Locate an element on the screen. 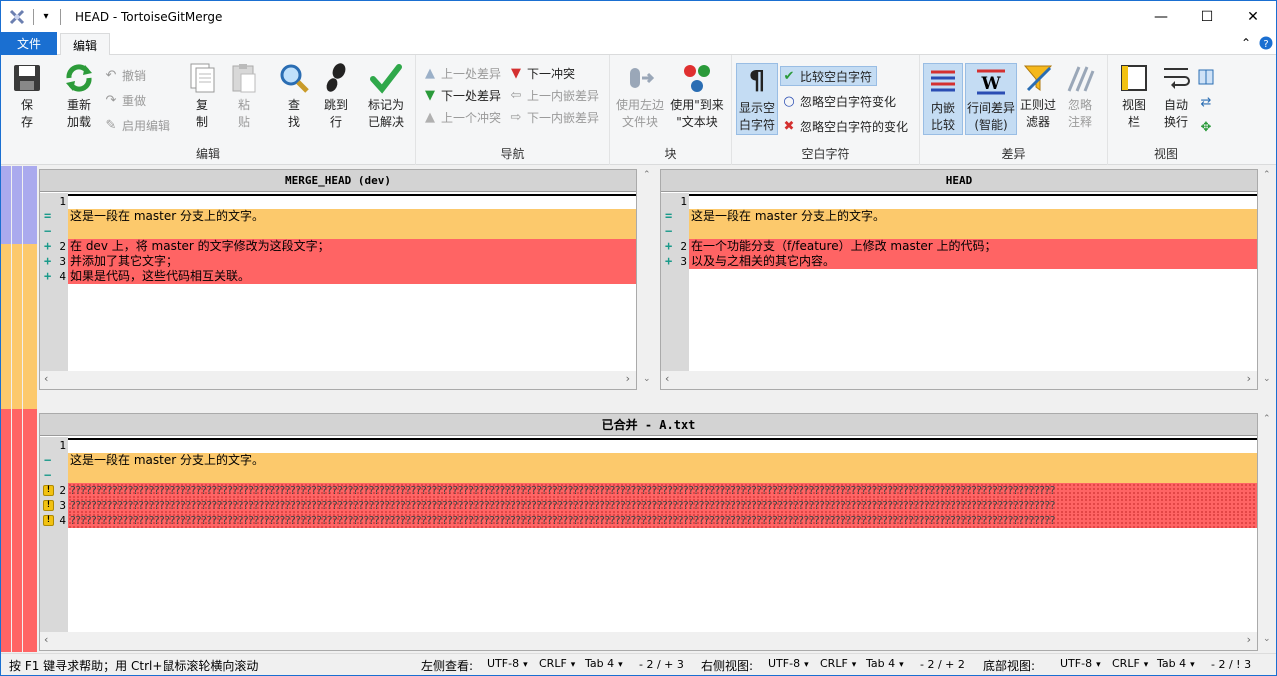  ignore-comments-button: 忽略 注释 is located at coordinates (1080, 96).